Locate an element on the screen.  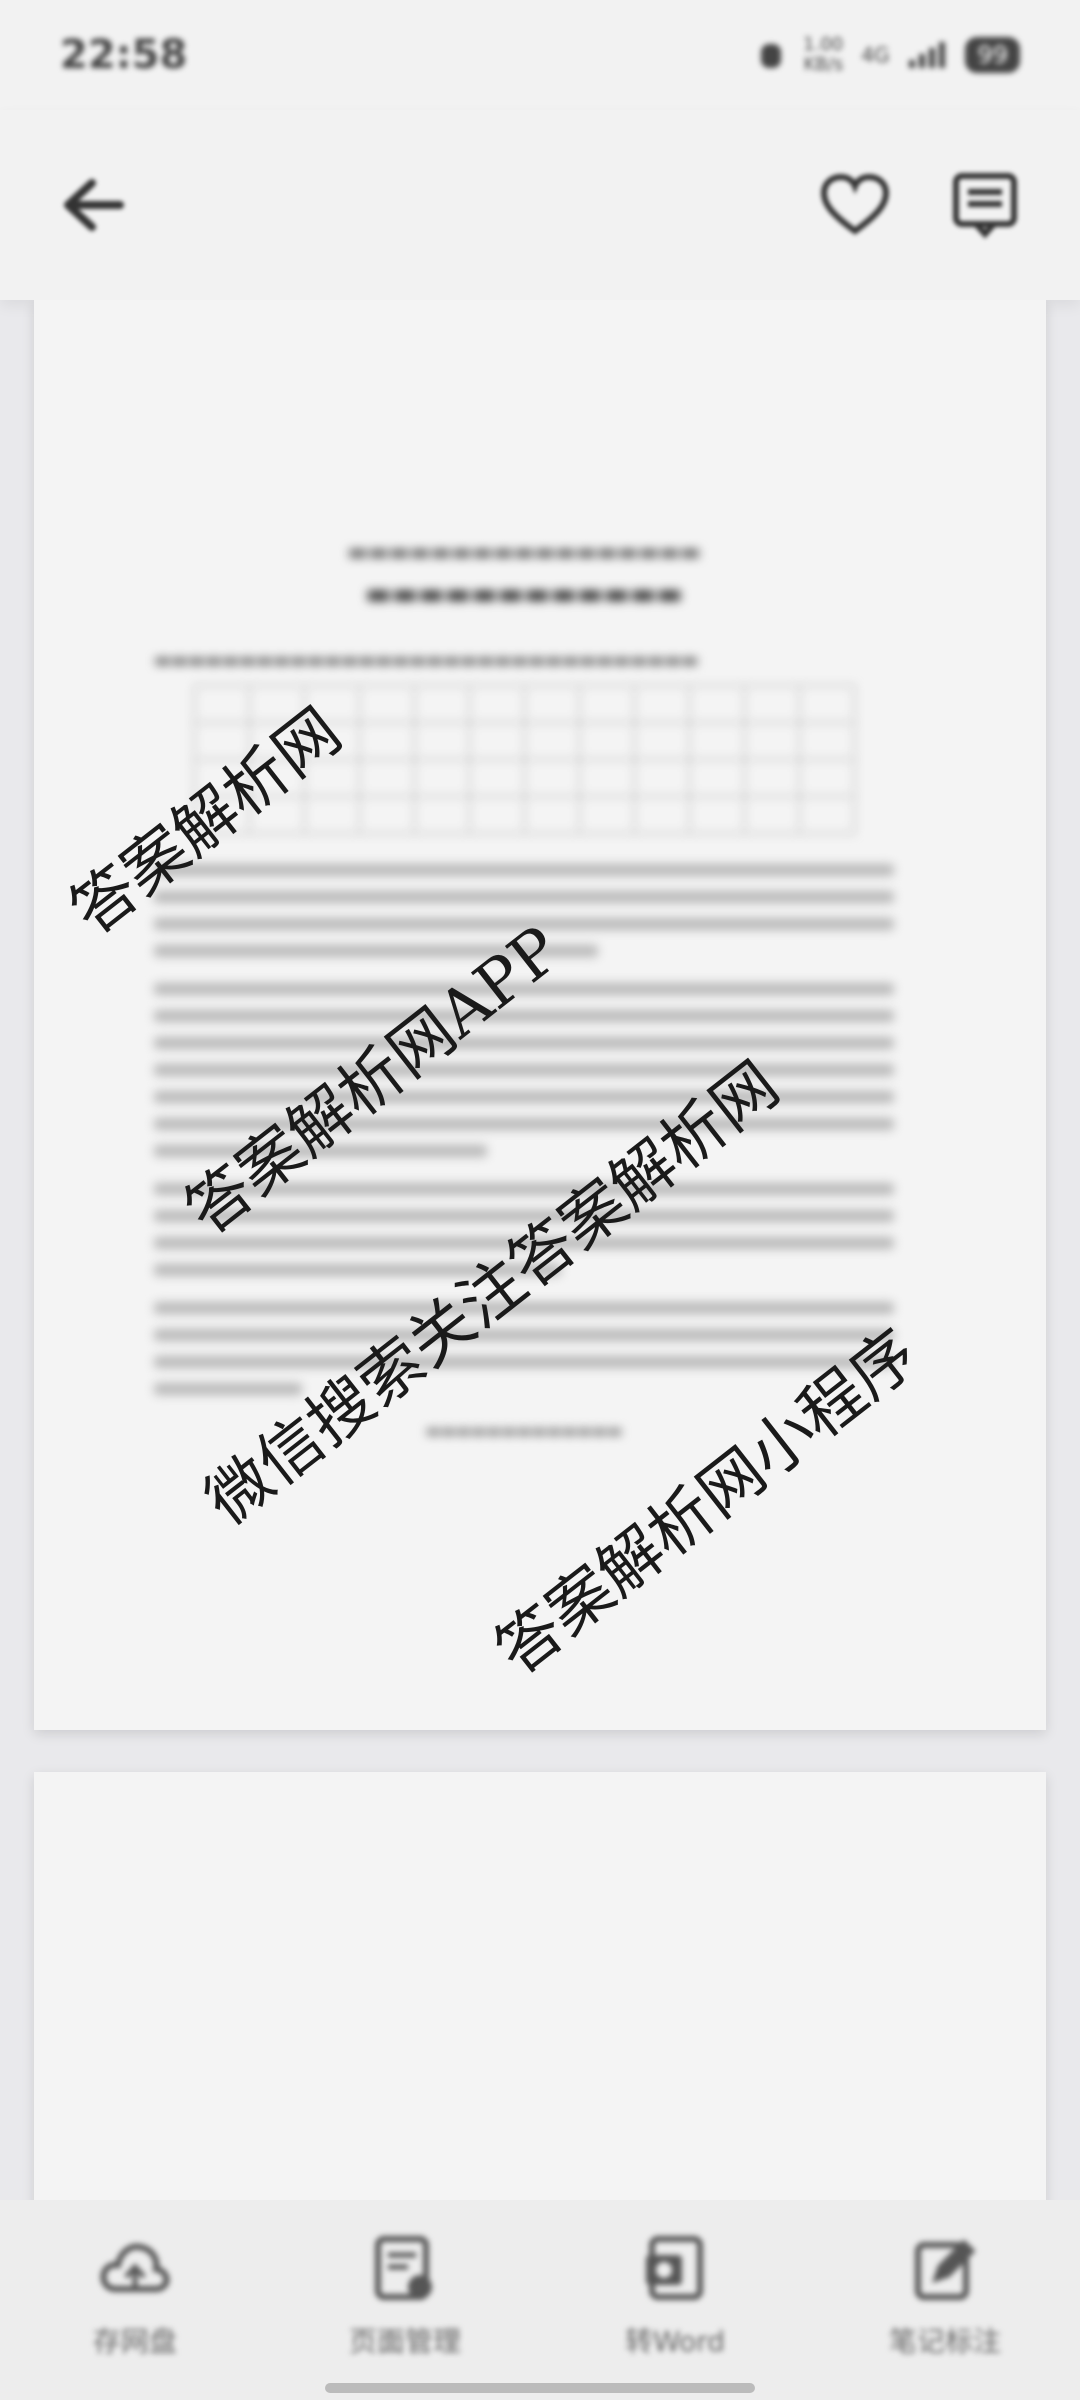
document-subtitle: ▬▬▬▬▬▬▬▬▬▬▬▬▬▬▬▬▬ is located at coordinates (524, 552).